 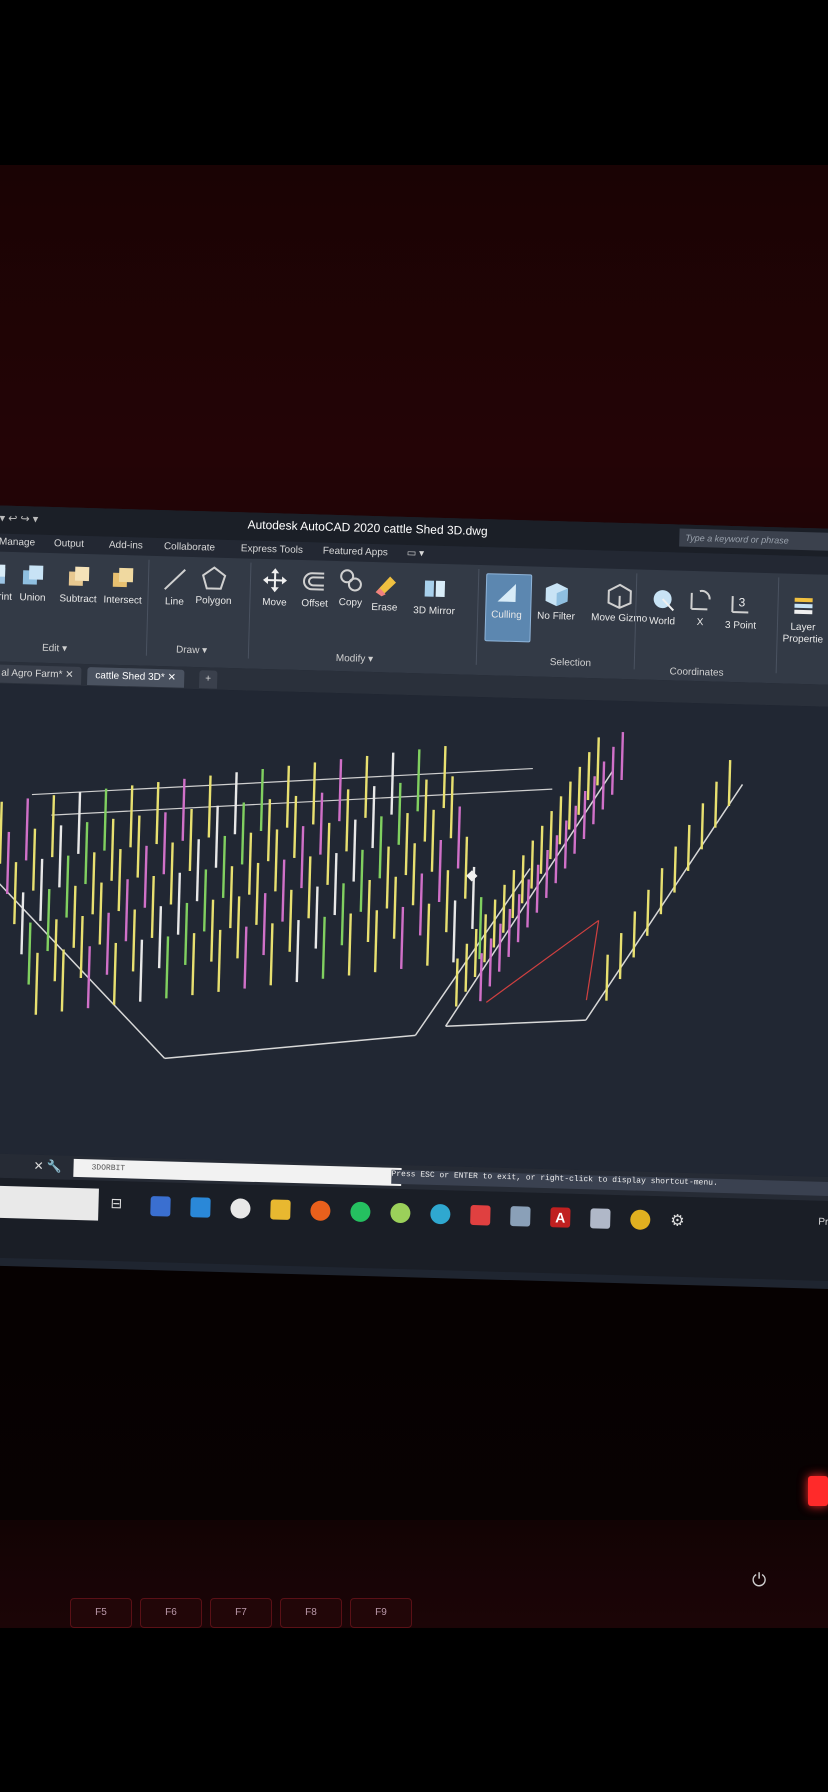 I want to click on world-button: World, so click(x=662, y=607).